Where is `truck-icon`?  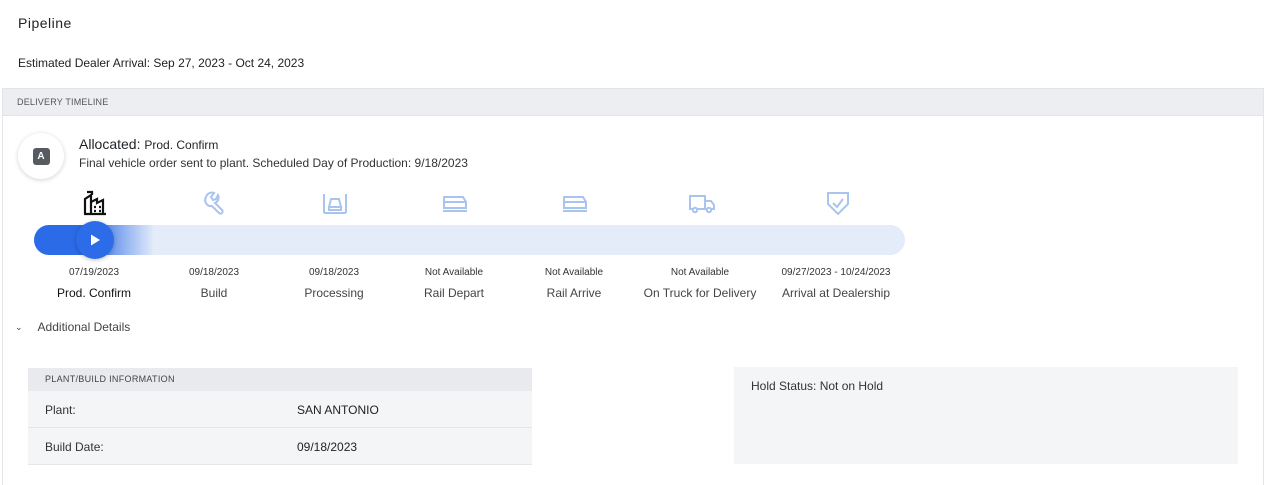 truck-icon is located at coordinates (702, 204).